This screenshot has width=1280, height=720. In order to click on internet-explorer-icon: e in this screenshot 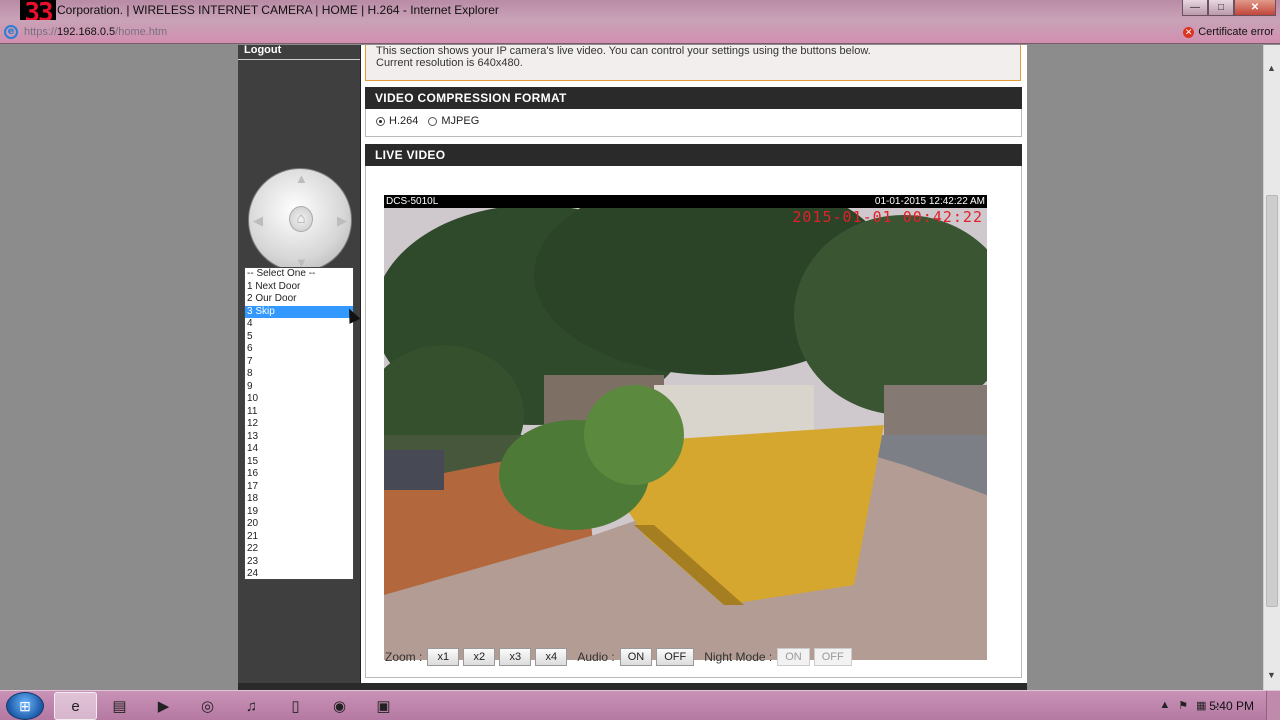, I will do `click(75, 706)`.